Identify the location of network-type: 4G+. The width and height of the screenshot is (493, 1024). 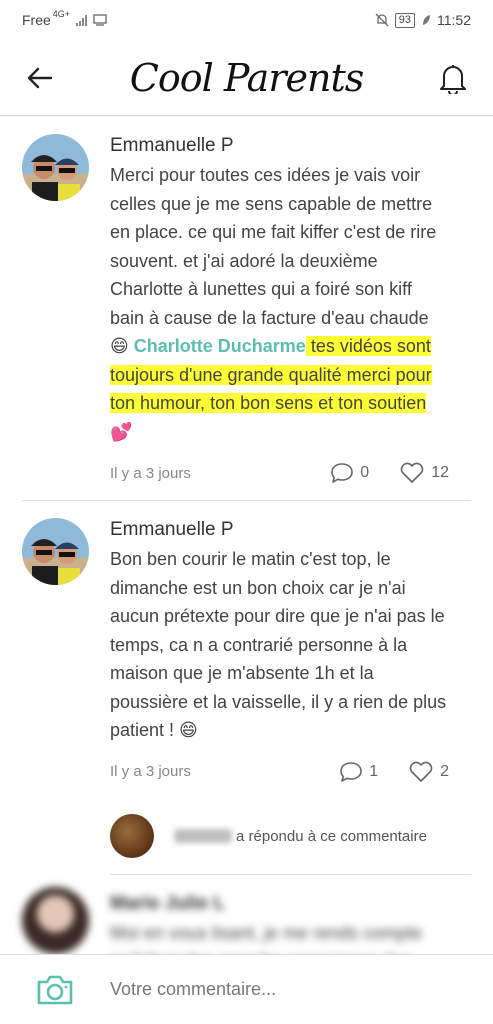
(61, 14).